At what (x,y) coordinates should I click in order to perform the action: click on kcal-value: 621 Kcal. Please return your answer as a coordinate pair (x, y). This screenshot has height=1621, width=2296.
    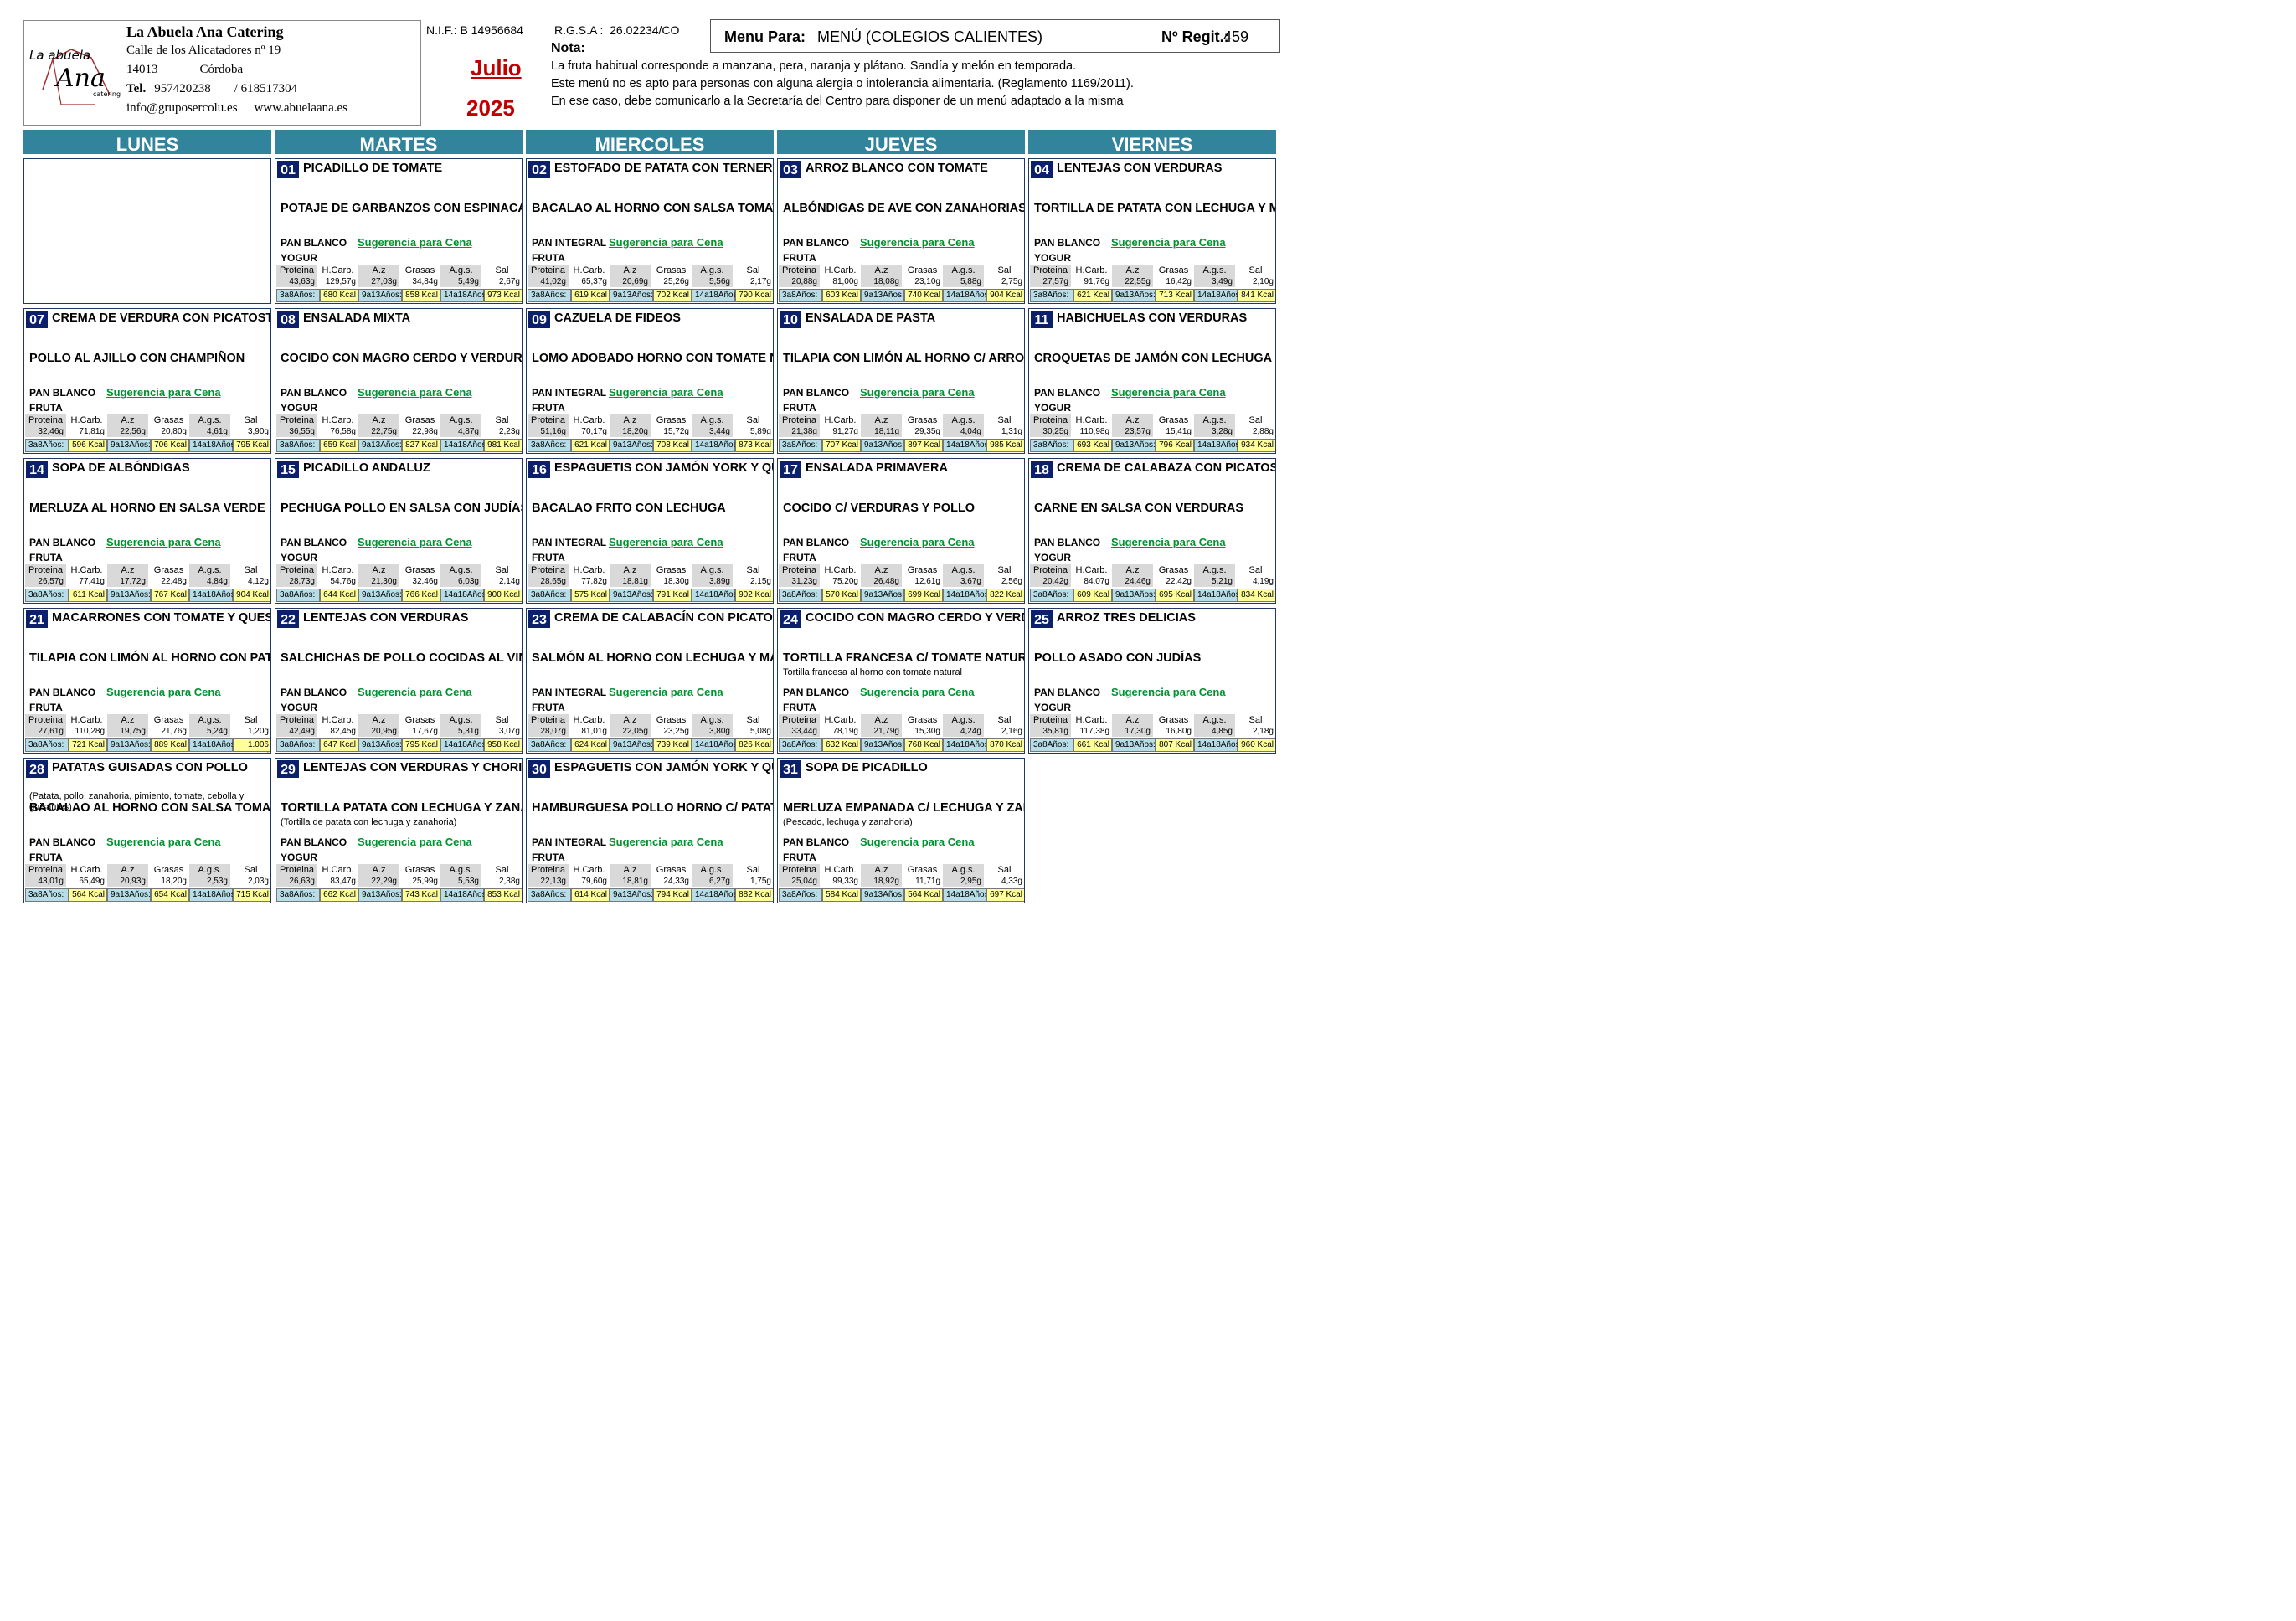
    Looking at the image, I should click on (1092, 295).